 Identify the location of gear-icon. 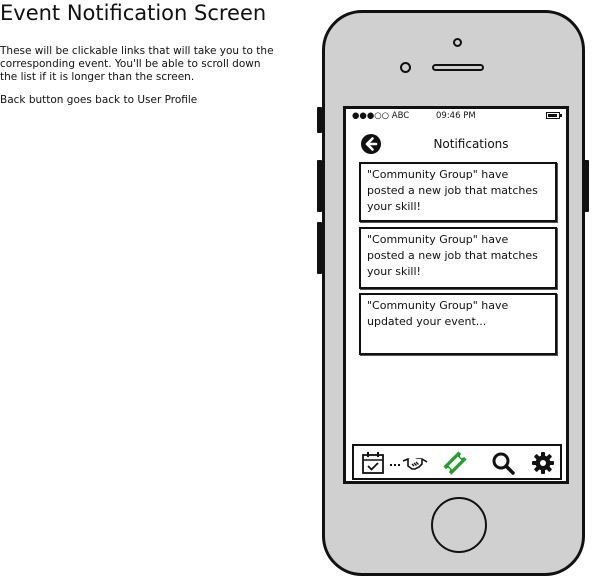
(543, 463).